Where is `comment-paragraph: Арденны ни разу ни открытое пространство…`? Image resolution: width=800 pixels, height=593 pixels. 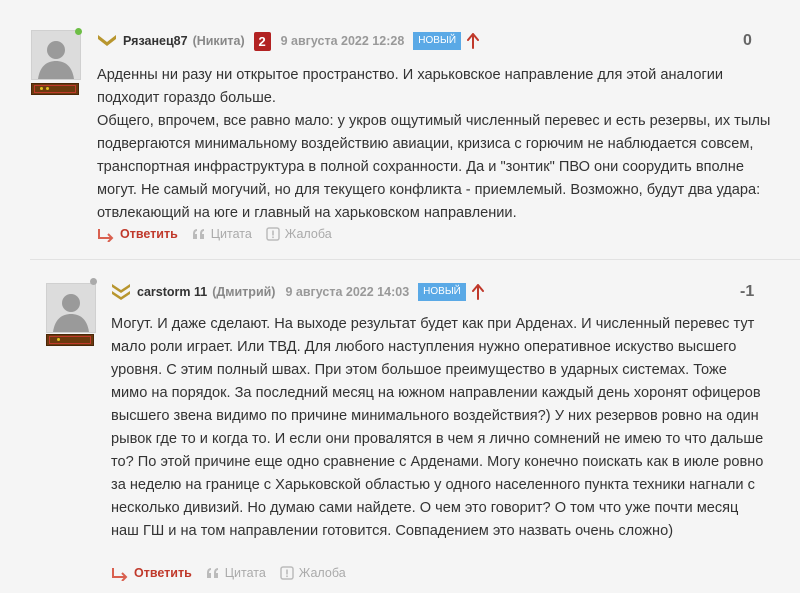 comment-paragraph: Арденны ни разу ни открытое пространство… is located at coordinates (410, 86).